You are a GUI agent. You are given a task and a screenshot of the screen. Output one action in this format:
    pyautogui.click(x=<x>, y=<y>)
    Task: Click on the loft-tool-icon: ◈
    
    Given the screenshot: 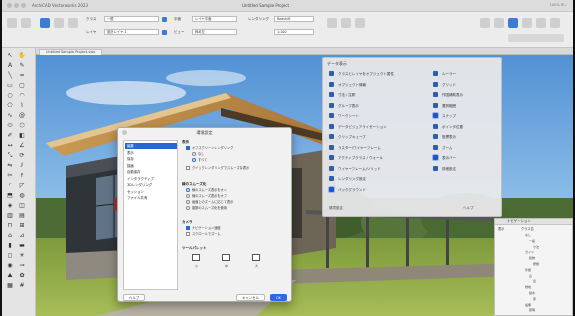 What is the action you would take?
    pyautogui.click(x=10, y=205)
    